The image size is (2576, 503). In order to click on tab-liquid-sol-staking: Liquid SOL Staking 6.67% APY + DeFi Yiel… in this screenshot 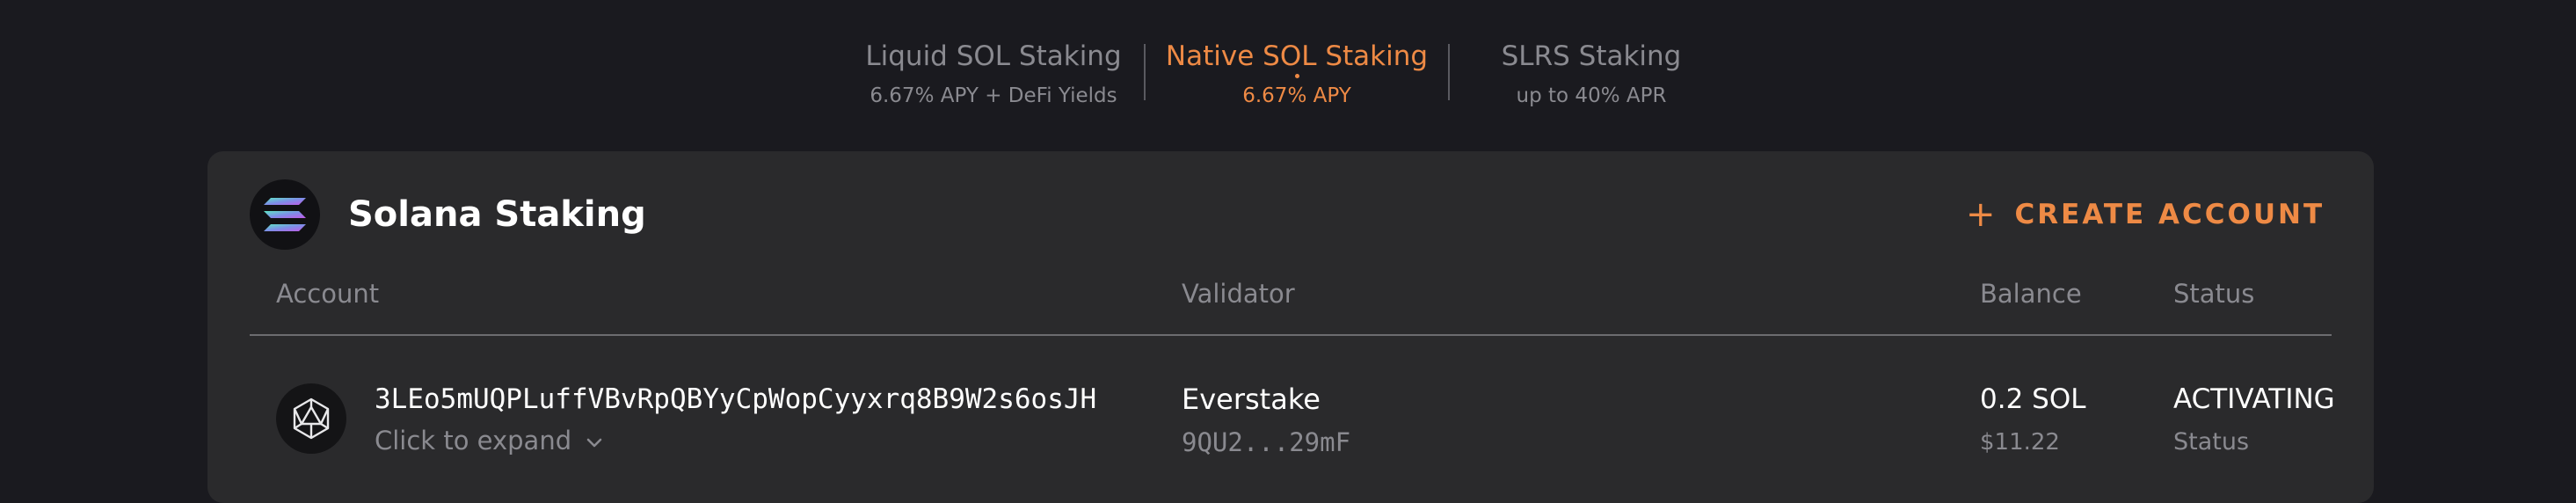, I will do `click(993, 71)`.